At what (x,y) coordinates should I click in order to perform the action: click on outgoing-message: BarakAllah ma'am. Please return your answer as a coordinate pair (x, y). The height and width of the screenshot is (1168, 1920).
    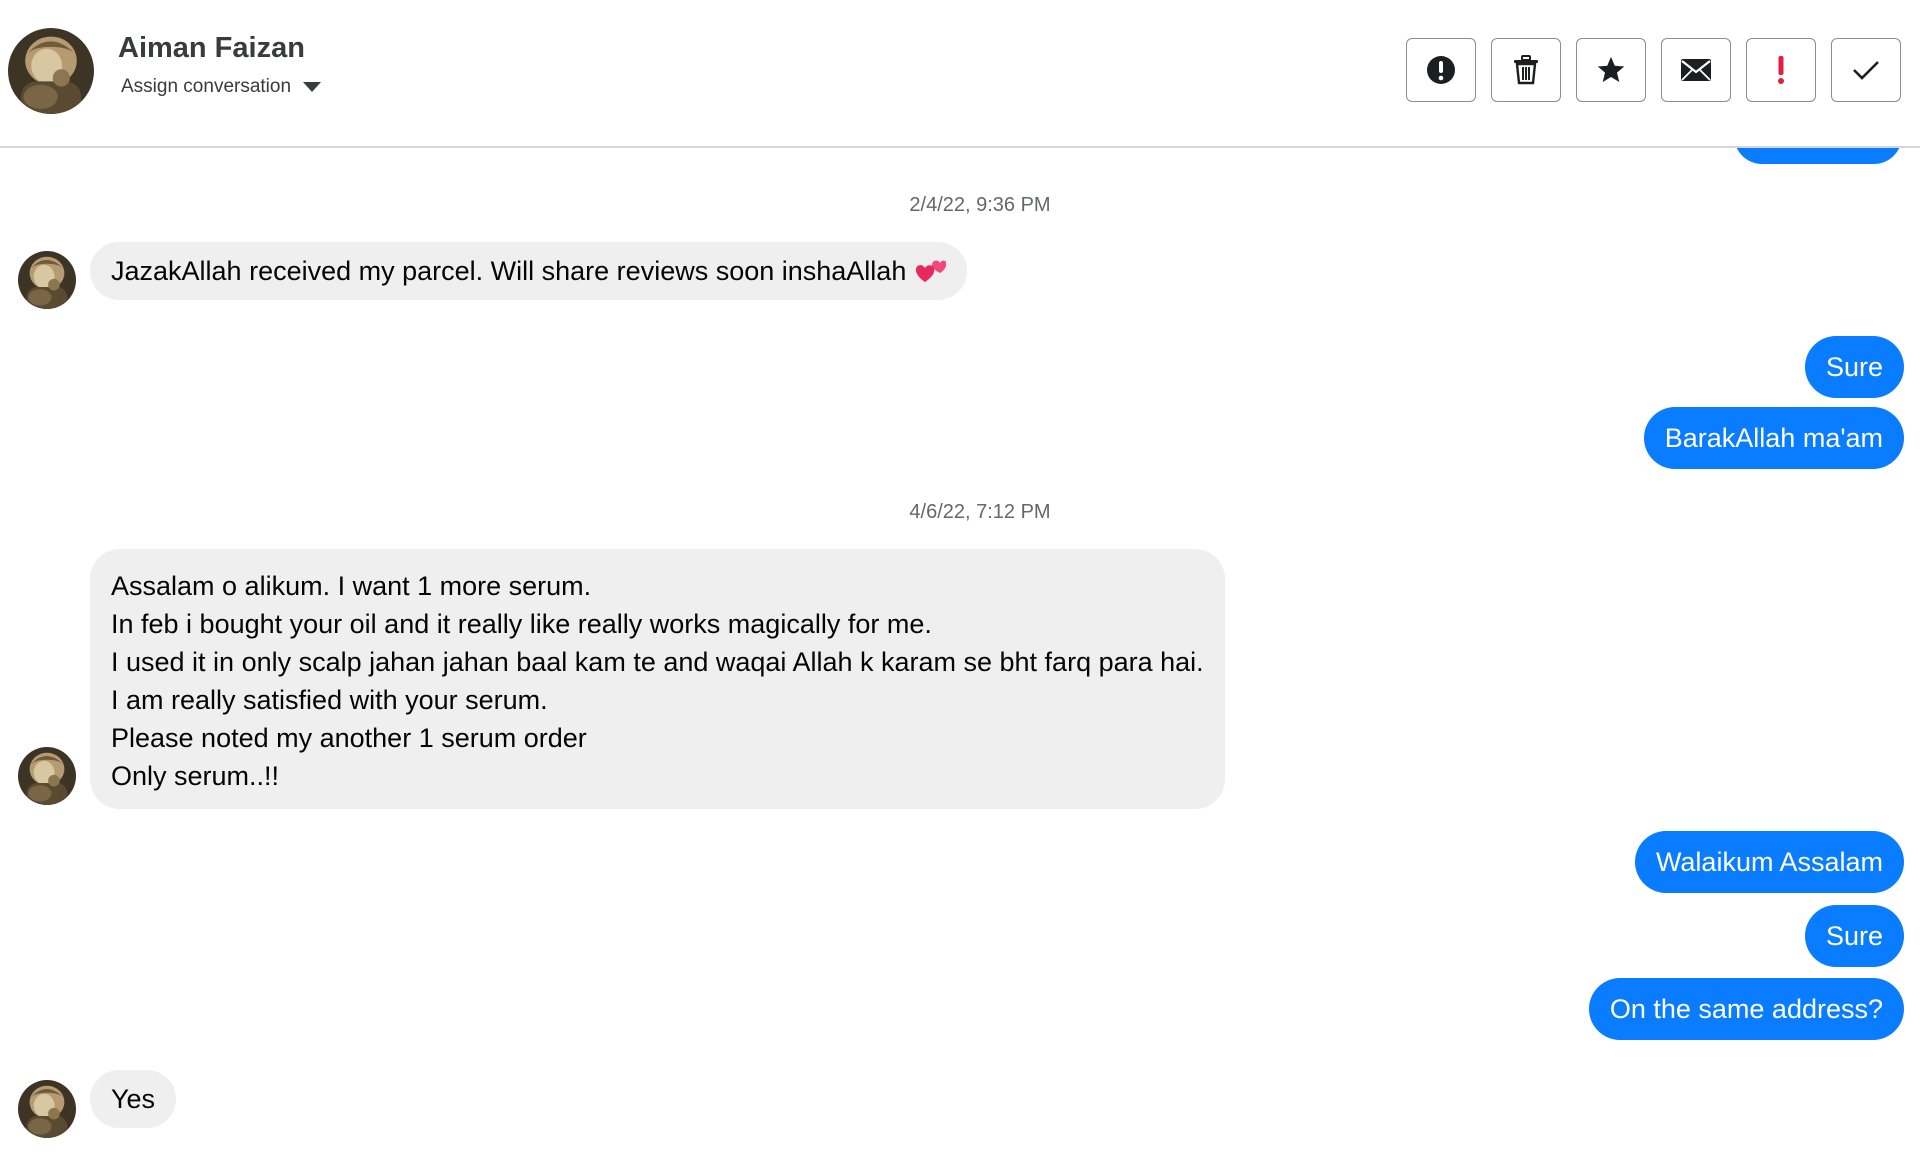
    Looking at the image, I should click on (1773, 438).